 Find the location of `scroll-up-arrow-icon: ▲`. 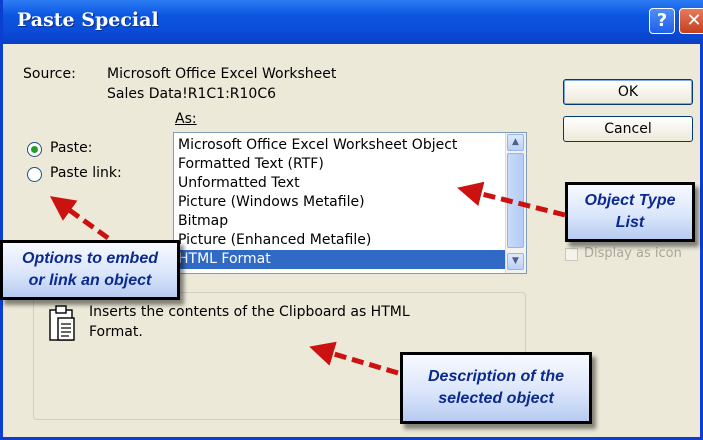

scroll-up-arrow-icon: ▲ is located at coordinates (515, 142).